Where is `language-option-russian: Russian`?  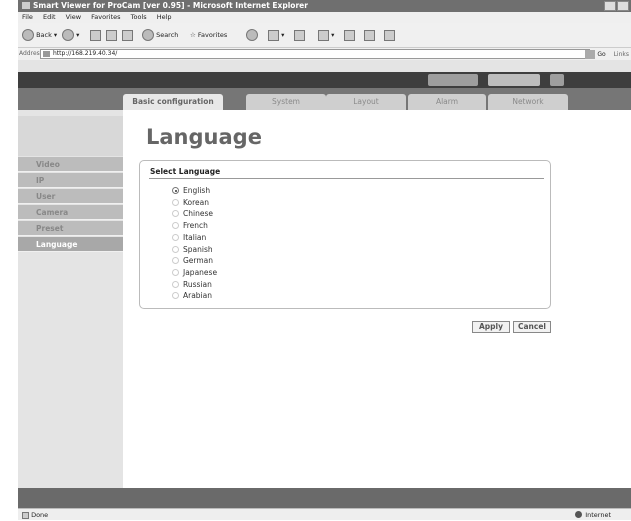
language-option-russian: Russian is located at coordinates (192, 285).